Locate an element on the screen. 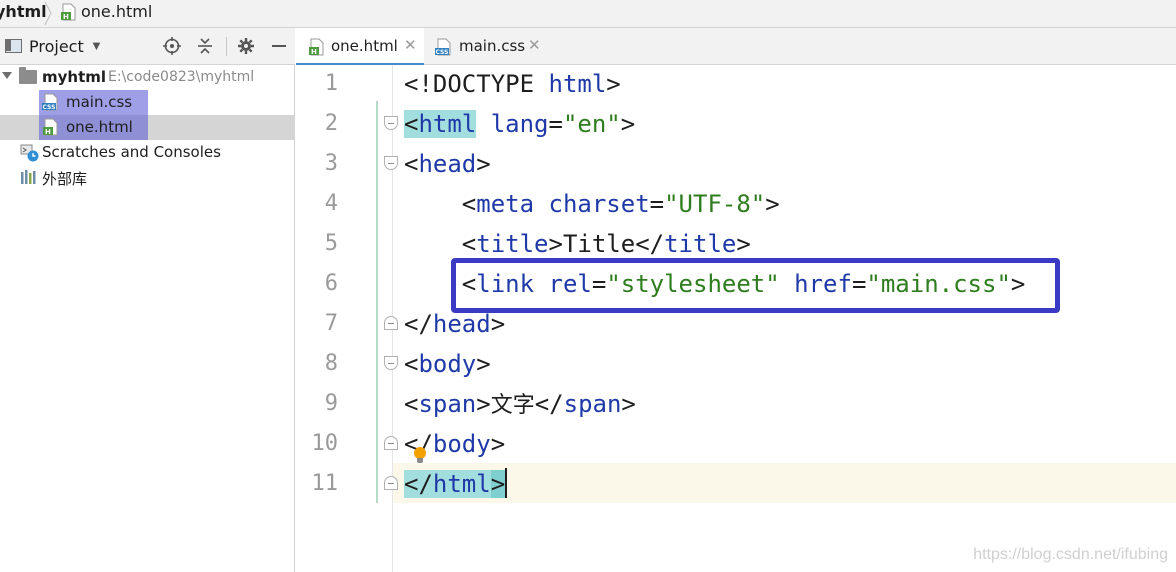  code-line: <span>文字</span> is located at coordinates (520, 405).